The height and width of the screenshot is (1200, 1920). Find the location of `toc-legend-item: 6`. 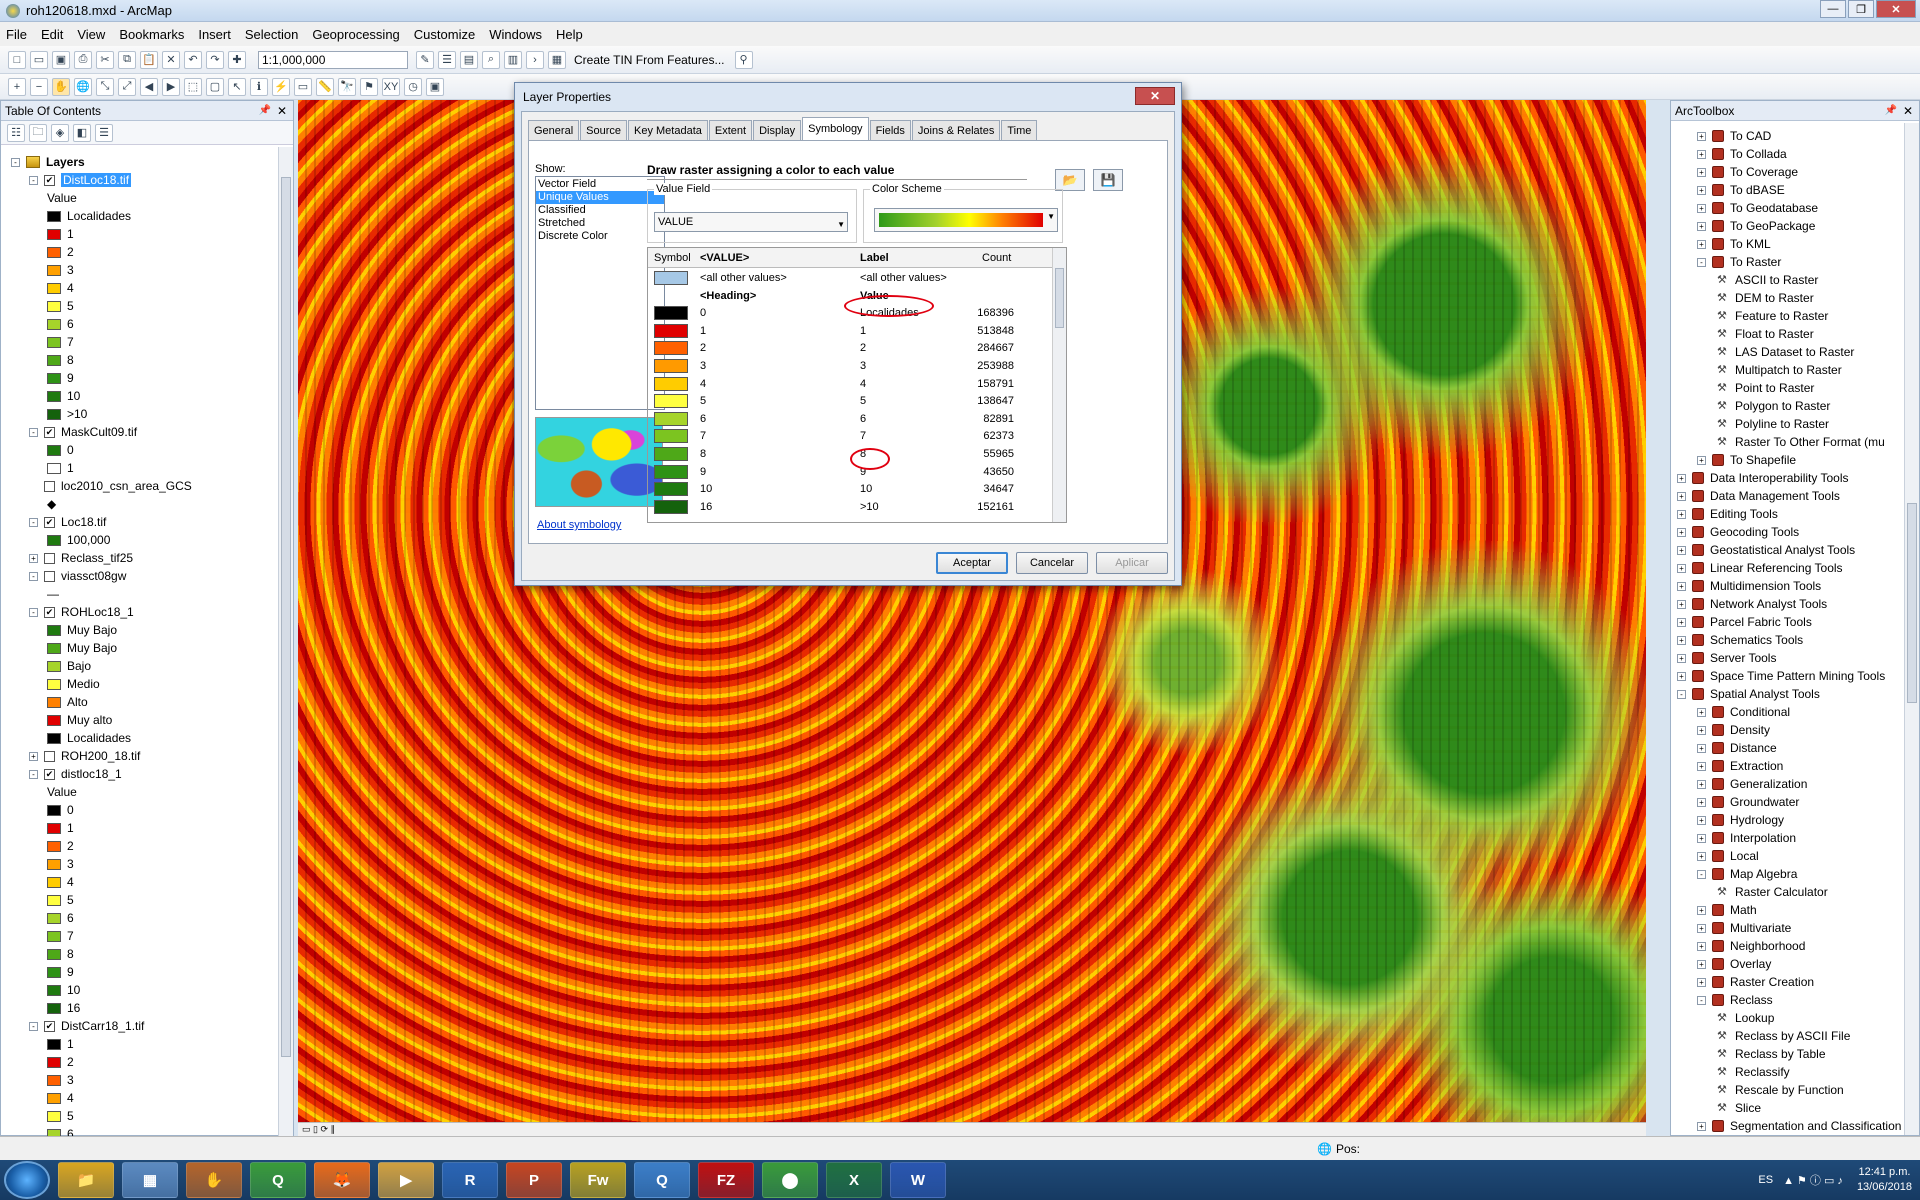

toc-legend-item: 6 is located at coordinates (60, 918).